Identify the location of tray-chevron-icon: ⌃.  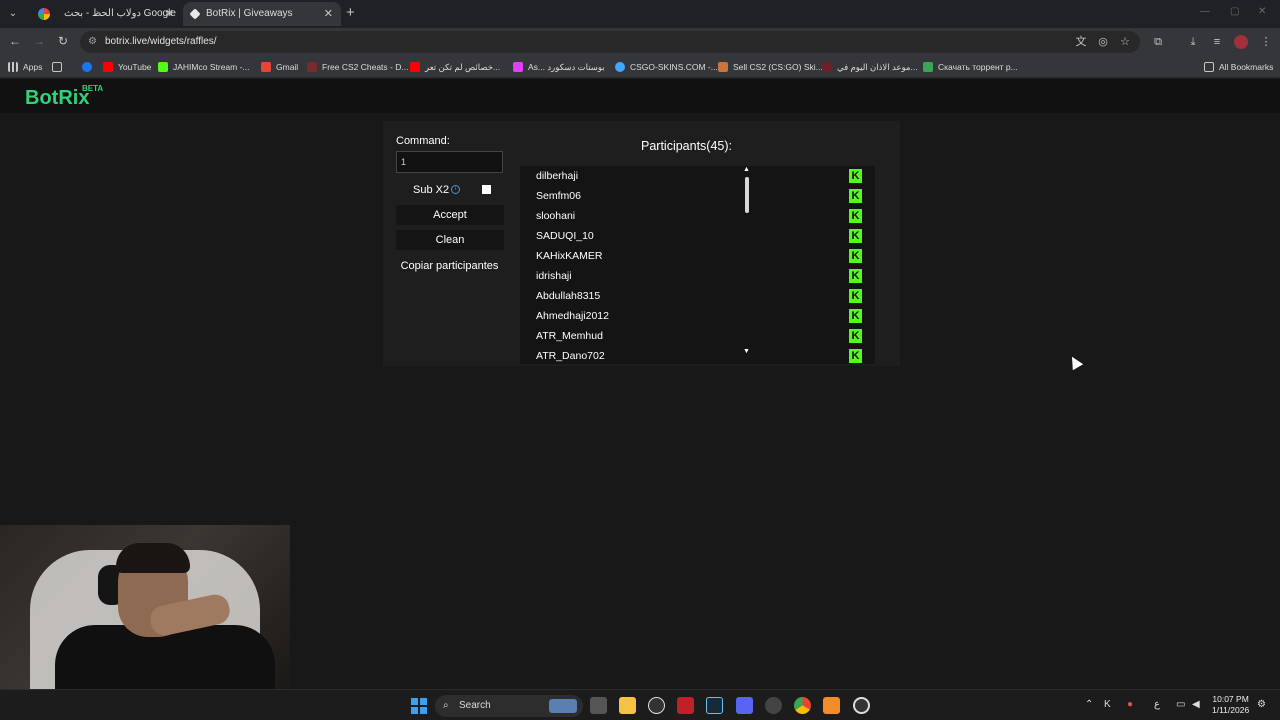
(1089, 704).